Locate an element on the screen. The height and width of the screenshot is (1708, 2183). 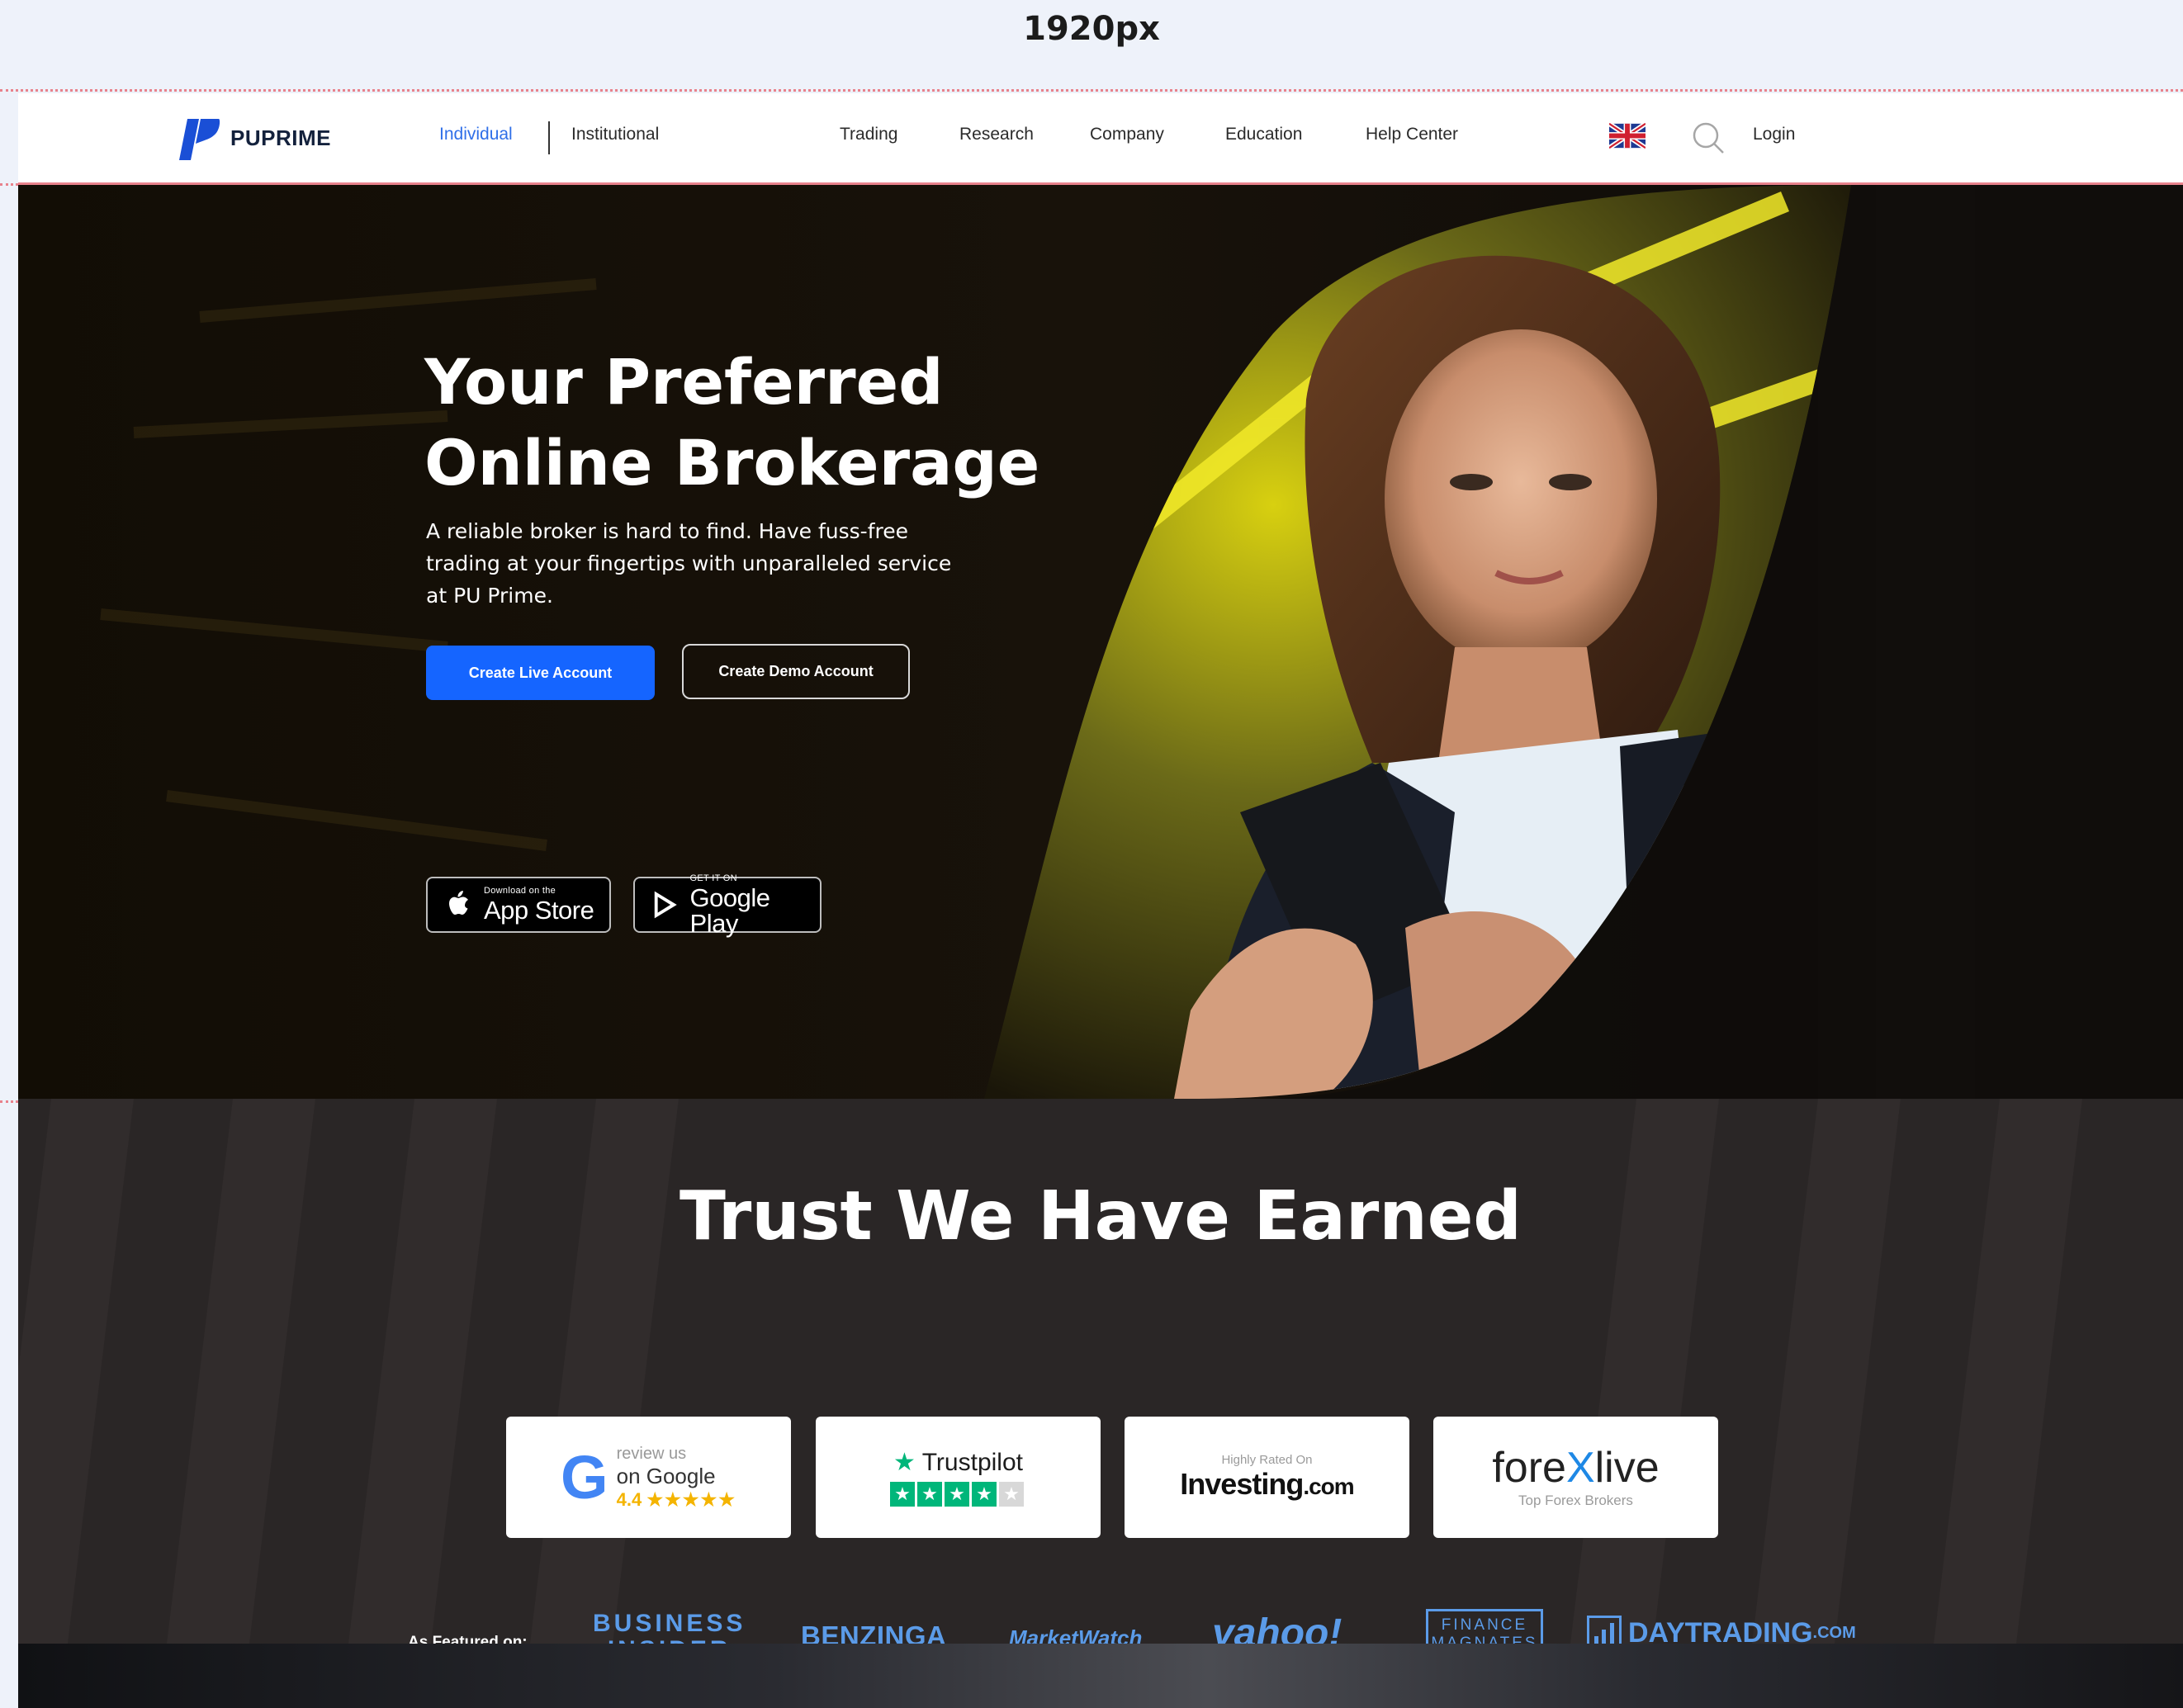
hero-title-line1: Your Preferred is located at coordinates (684, 382).